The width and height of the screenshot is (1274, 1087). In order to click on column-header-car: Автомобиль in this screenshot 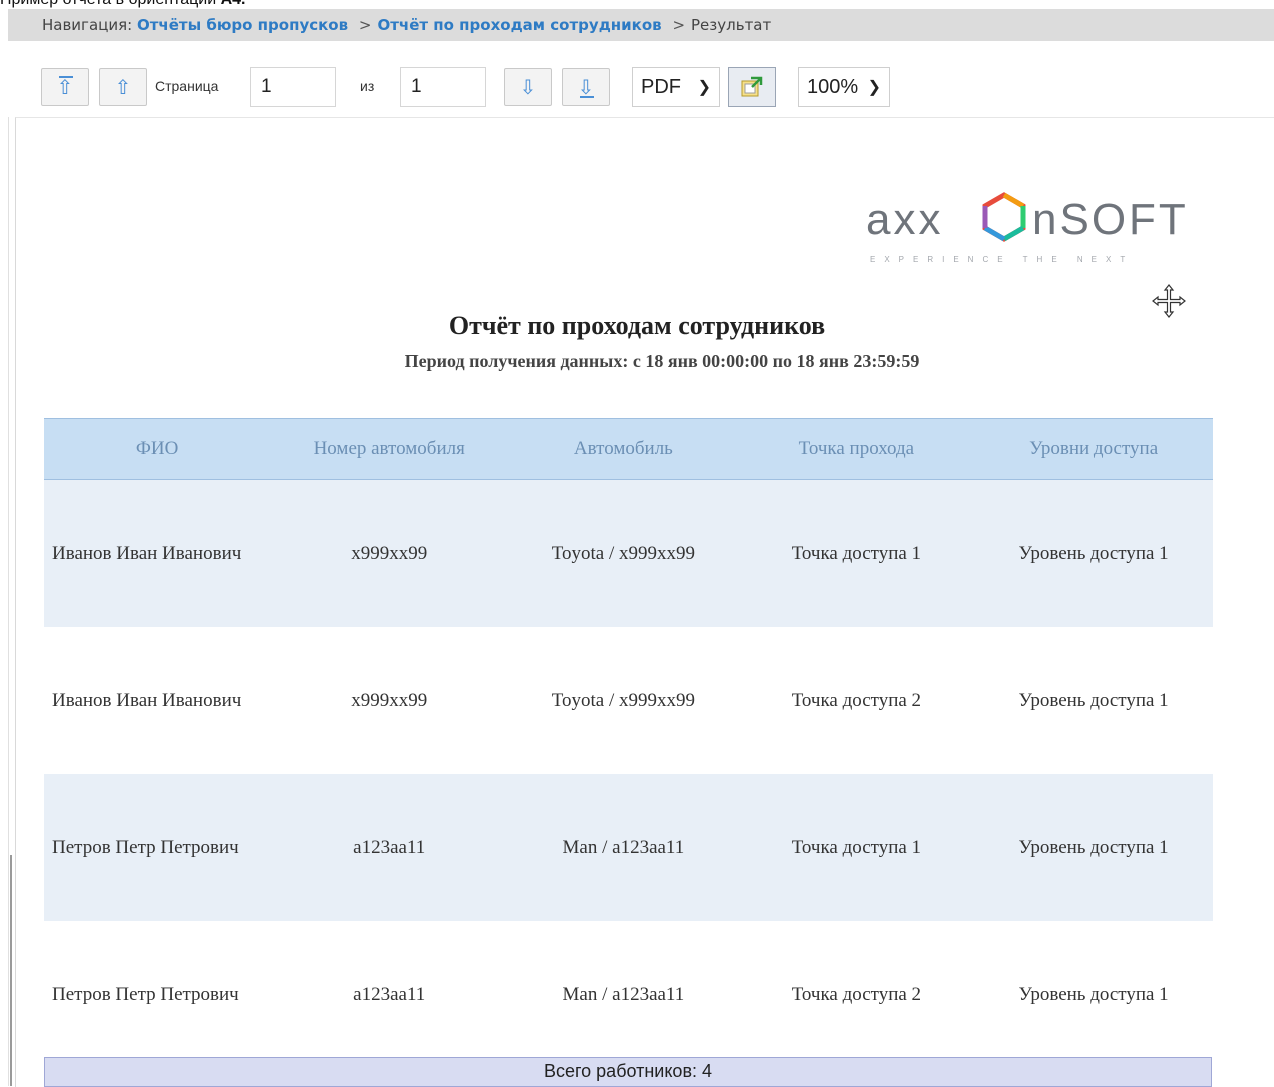, I will do `click(623, 449)`.